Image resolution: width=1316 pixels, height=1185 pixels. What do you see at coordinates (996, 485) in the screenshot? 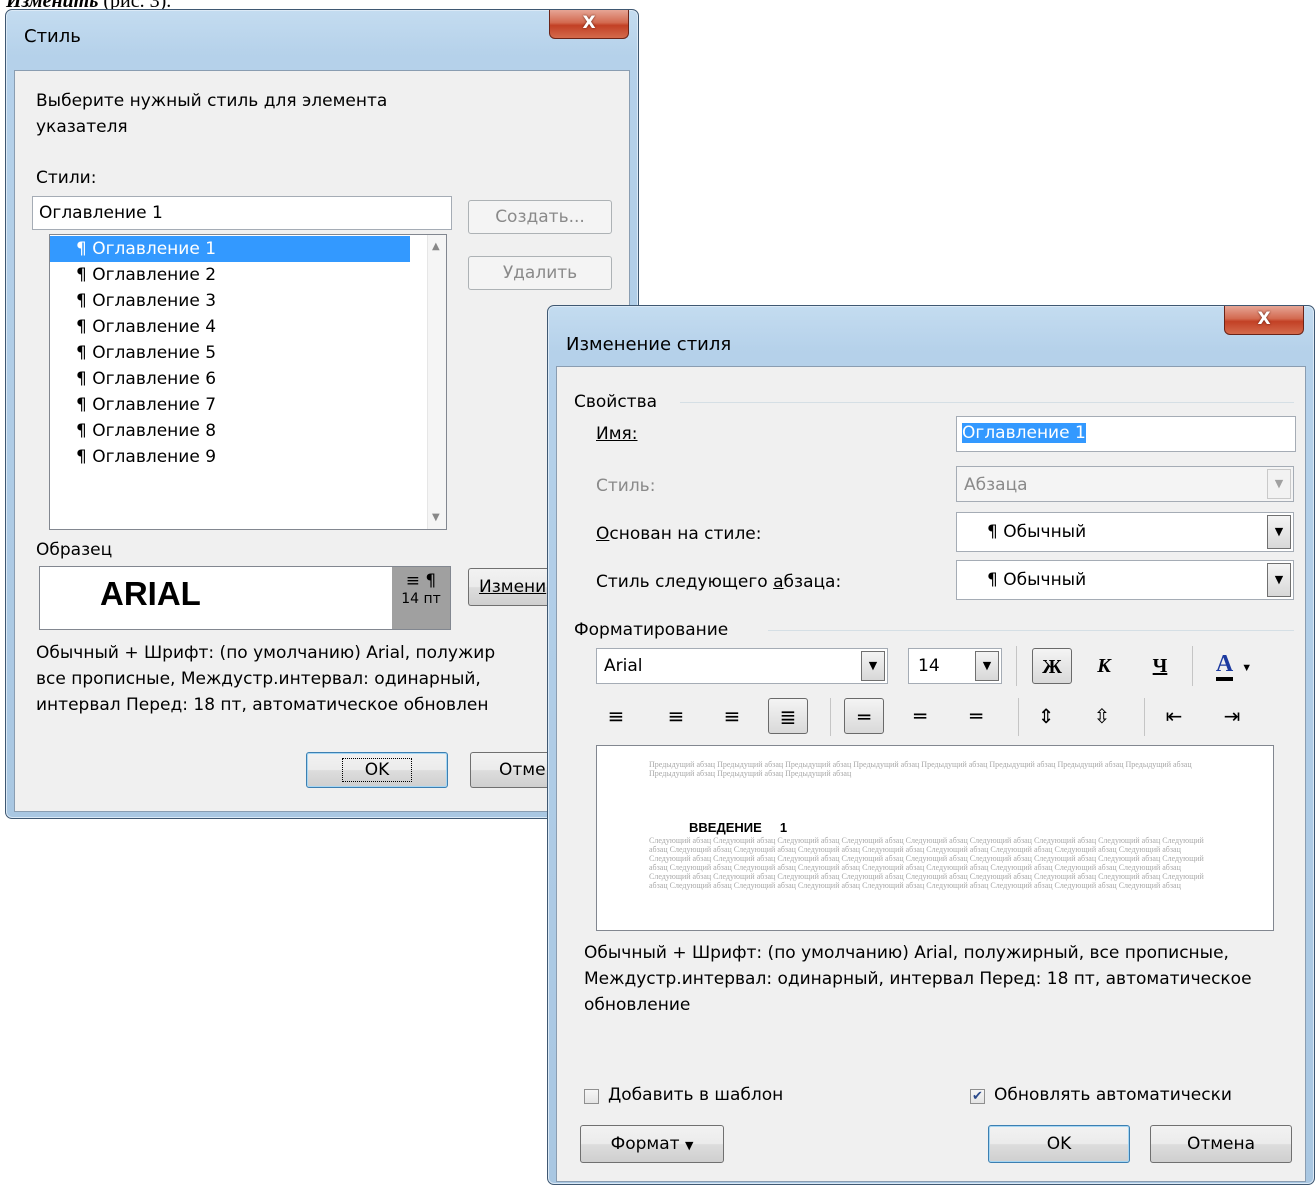
I see `style-type-value: Абзаца` at bounding box center [996, 485].